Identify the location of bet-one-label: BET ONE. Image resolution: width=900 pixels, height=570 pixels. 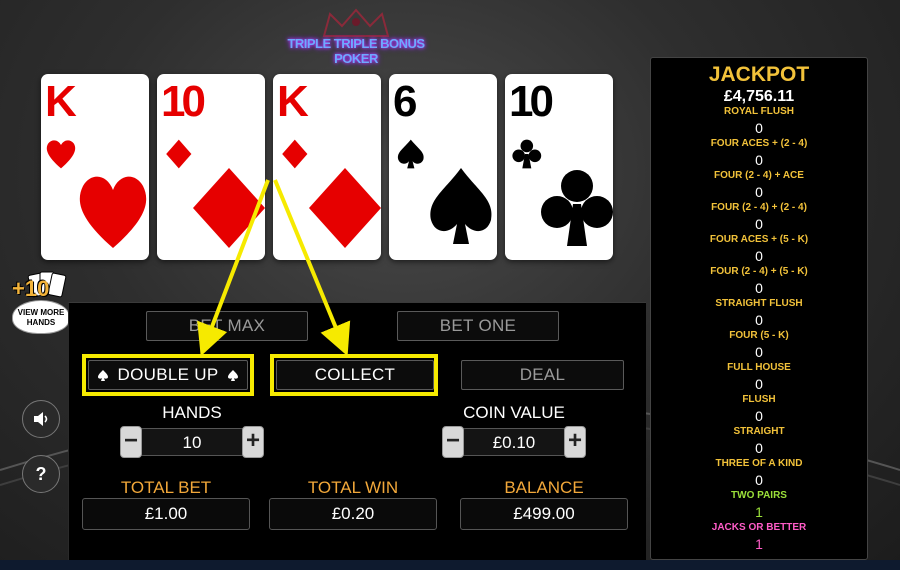
(478, 325).